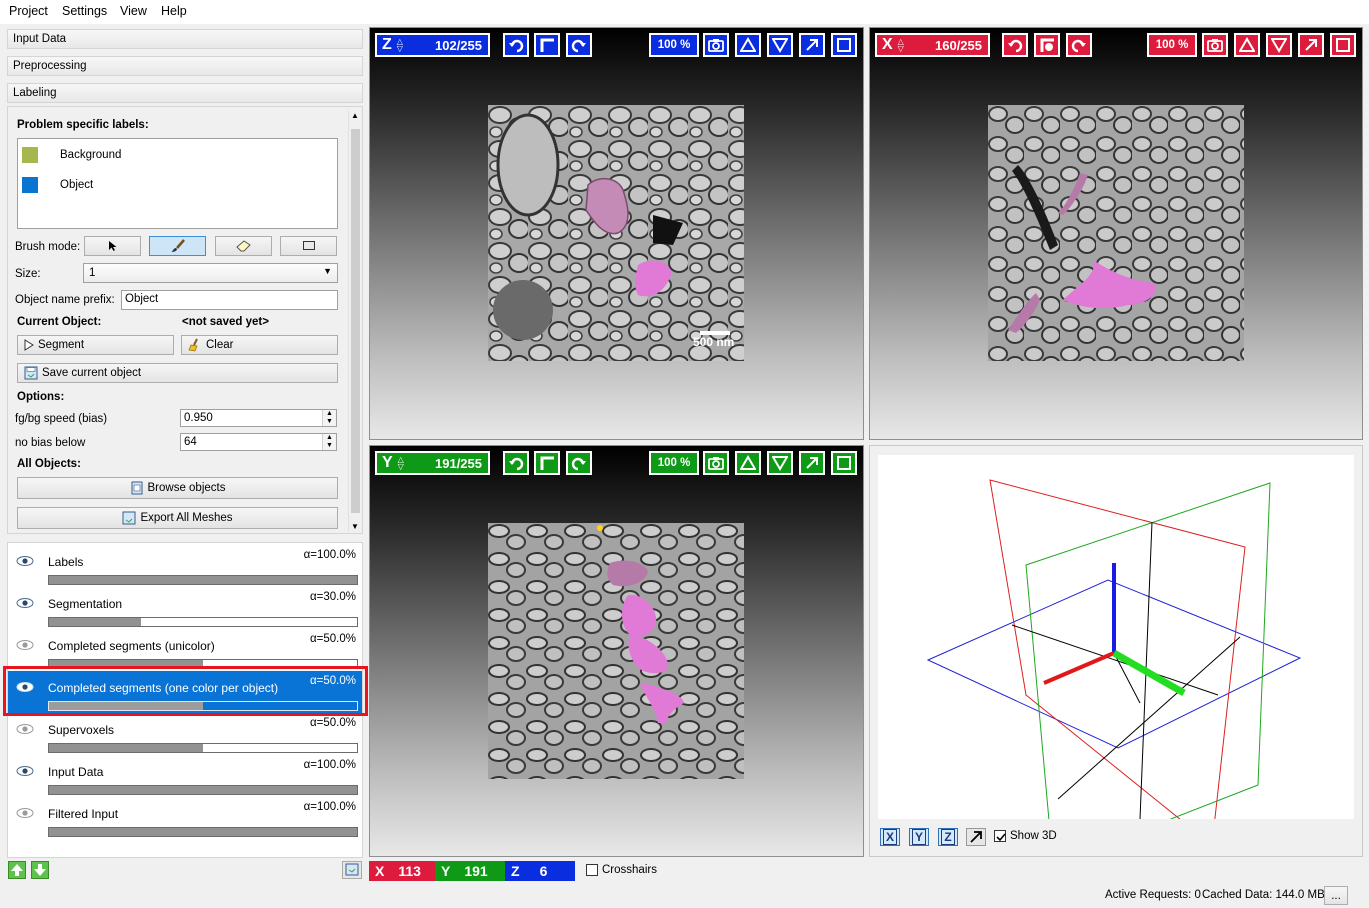  What do you see at coordinates (308, 246) in the screenshot?
I see `rectangle-mode-button` at bounding box center [308, 246].